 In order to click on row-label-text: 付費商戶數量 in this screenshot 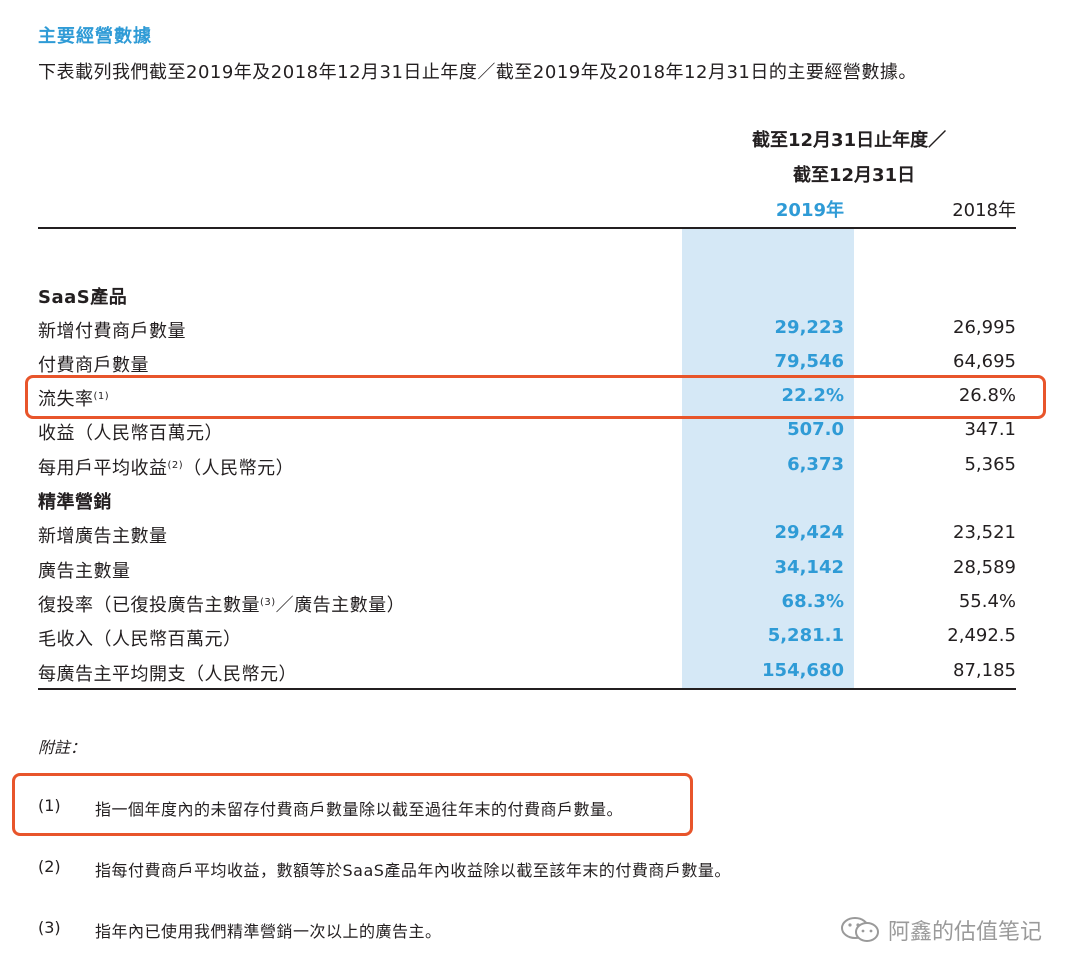, I will do `click(93, 365)`.